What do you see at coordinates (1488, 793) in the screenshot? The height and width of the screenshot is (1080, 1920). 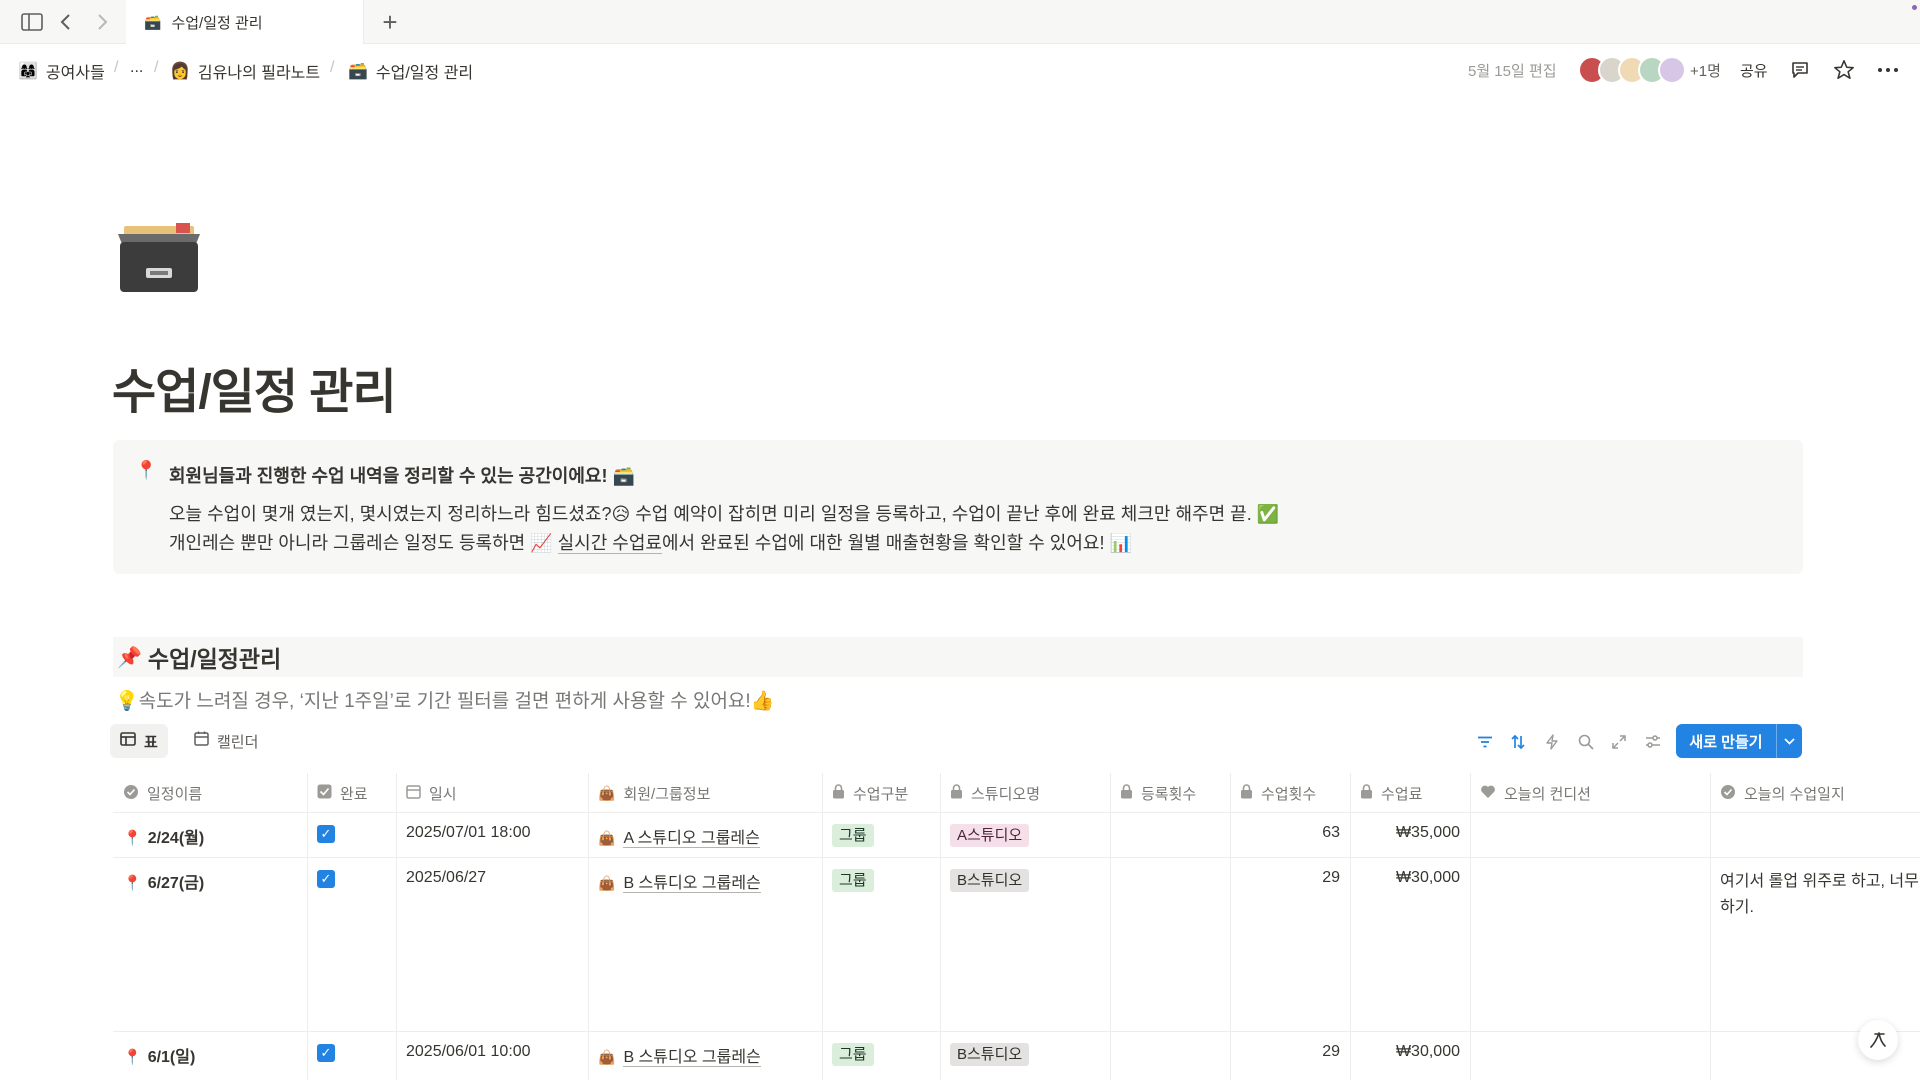 I see `heart-icon` at bounding box center [1488, 793].